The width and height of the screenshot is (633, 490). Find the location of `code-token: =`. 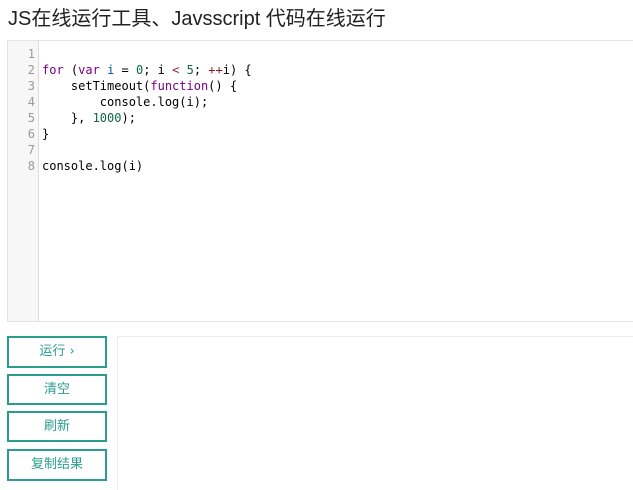

code-token: = is located at coordinates (125, 70).